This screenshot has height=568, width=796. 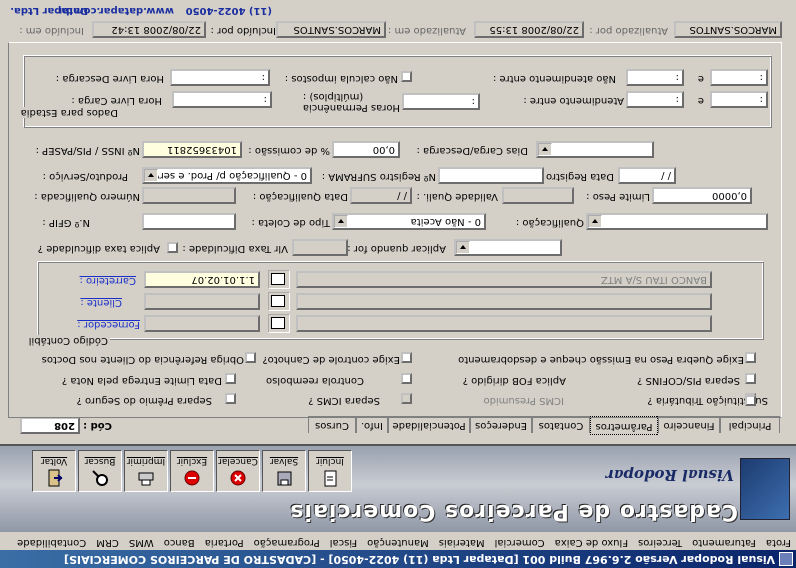 What do you see at coordinates (141, 380) in the screenshot?
I see `data-limite-label: Data Limite Entrega pela Nota ?` at bounding box center [141, 380].